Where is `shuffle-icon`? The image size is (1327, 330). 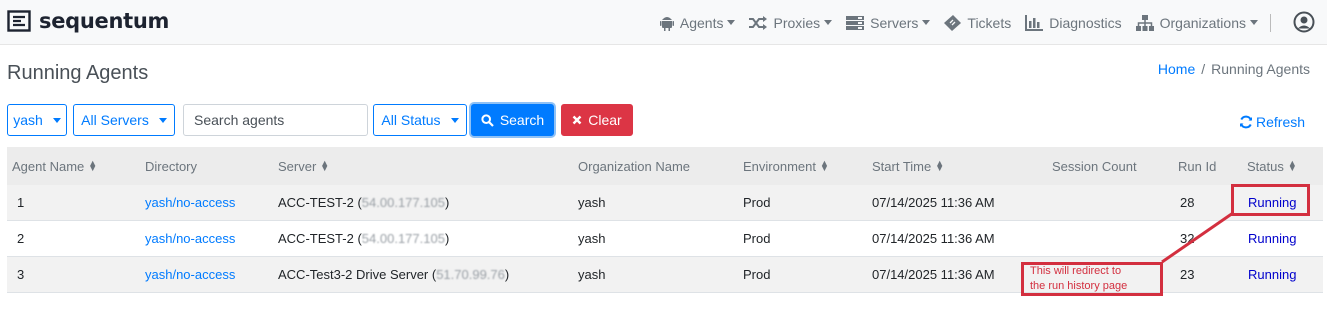
shuffle-icon is located at coordinates (758, 22).